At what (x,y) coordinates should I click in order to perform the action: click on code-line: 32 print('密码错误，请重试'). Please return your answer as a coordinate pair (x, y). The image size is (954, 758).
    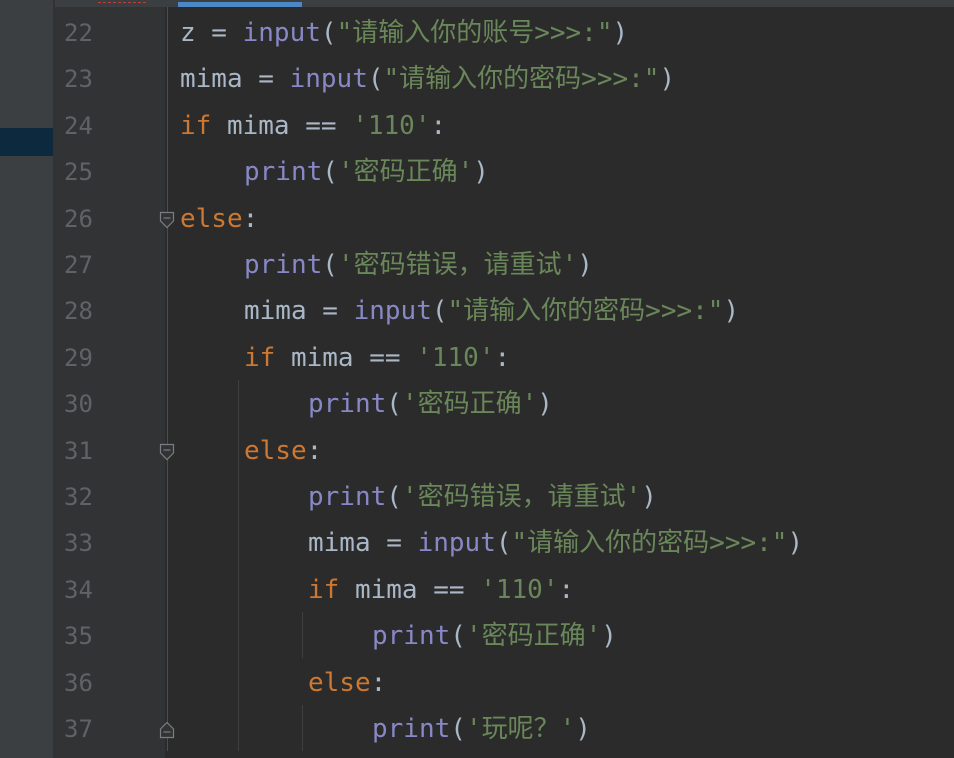
    Looking at the image, I should click on (477, 497).